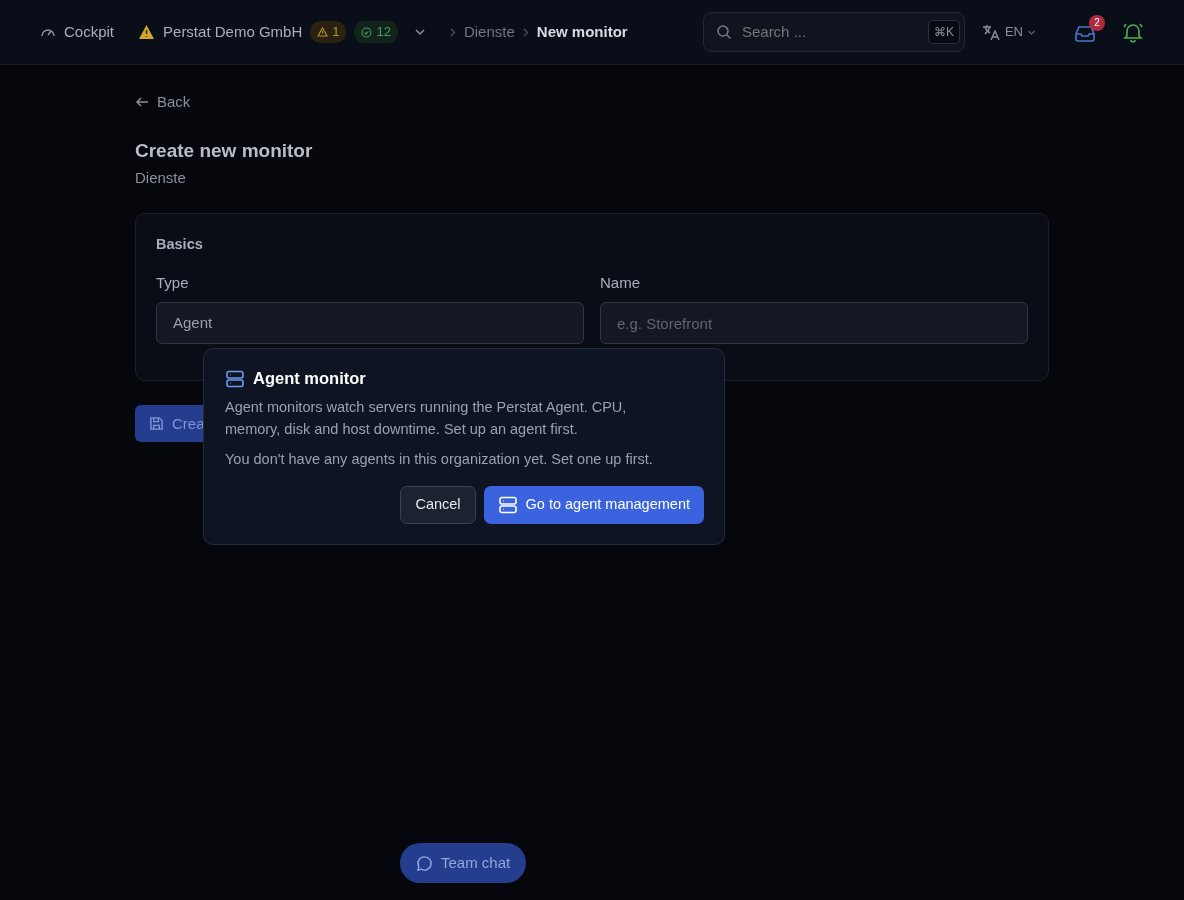 This screenshot has height=900, width=1184. I want to click on organization-name: Perstat Demo GmbH, so click(233, 31).